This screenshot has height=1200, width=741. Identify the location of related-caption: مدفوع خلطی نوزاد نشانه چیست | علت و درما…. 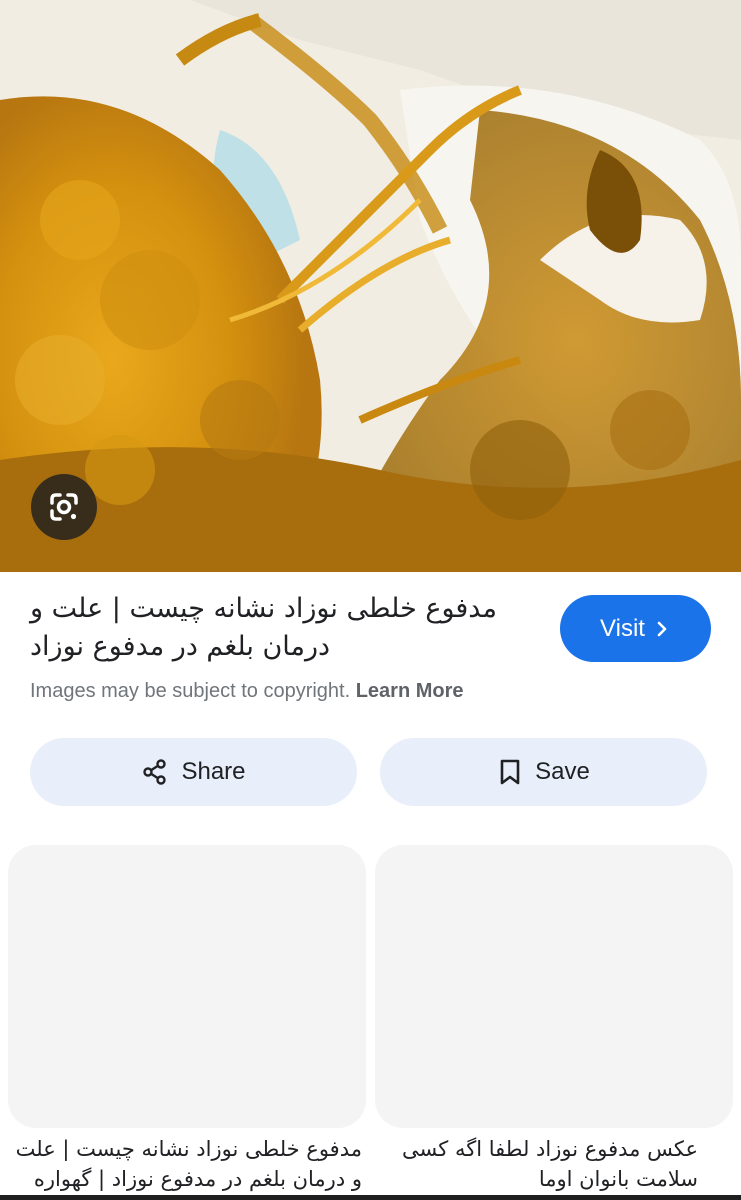
(187, 1165).